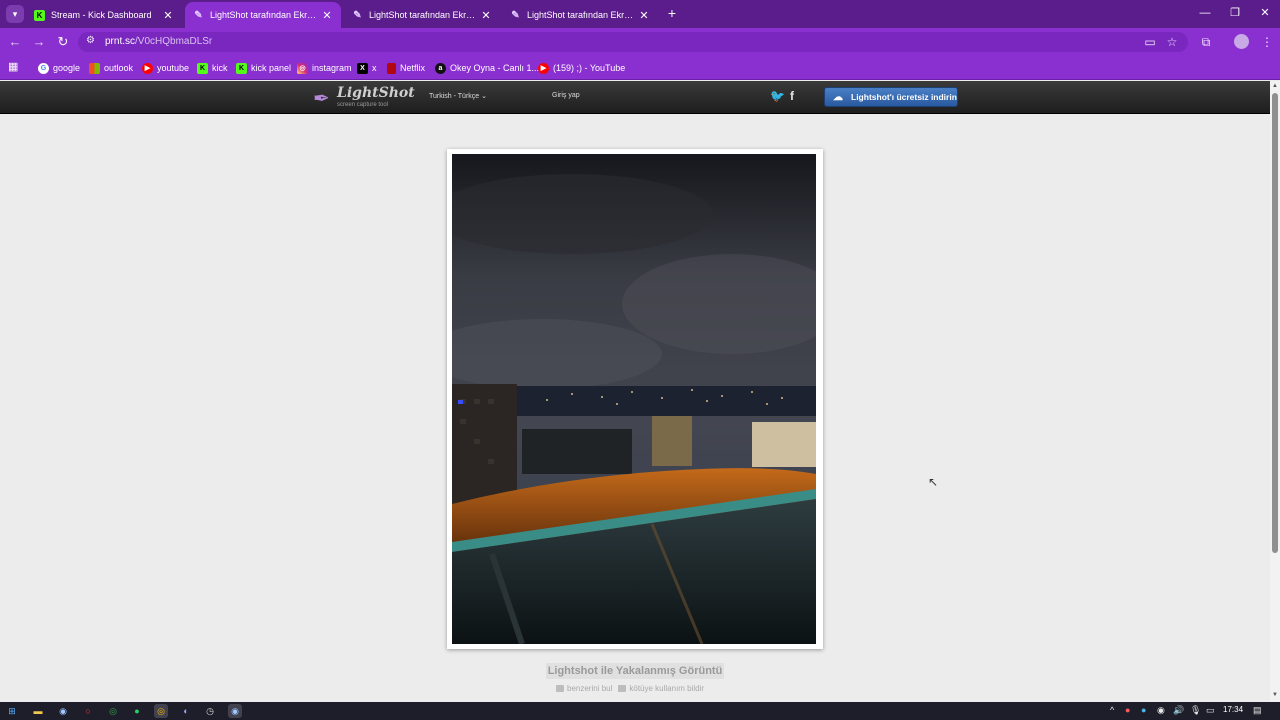  I want to click on microphone-icon: 🎙, so click(1195, 710).